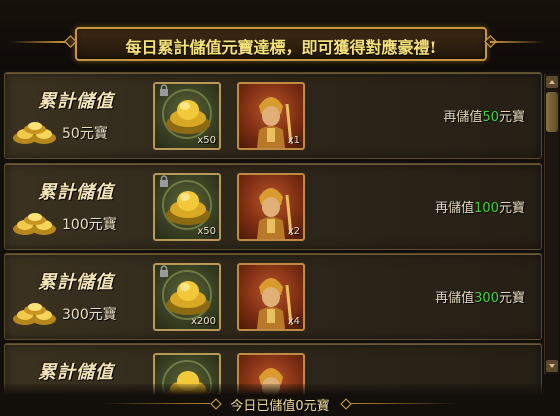 This screenshot has width=560, height=416. I want to click on recharge-status: 再儲值100元寶, so click(480, 206).